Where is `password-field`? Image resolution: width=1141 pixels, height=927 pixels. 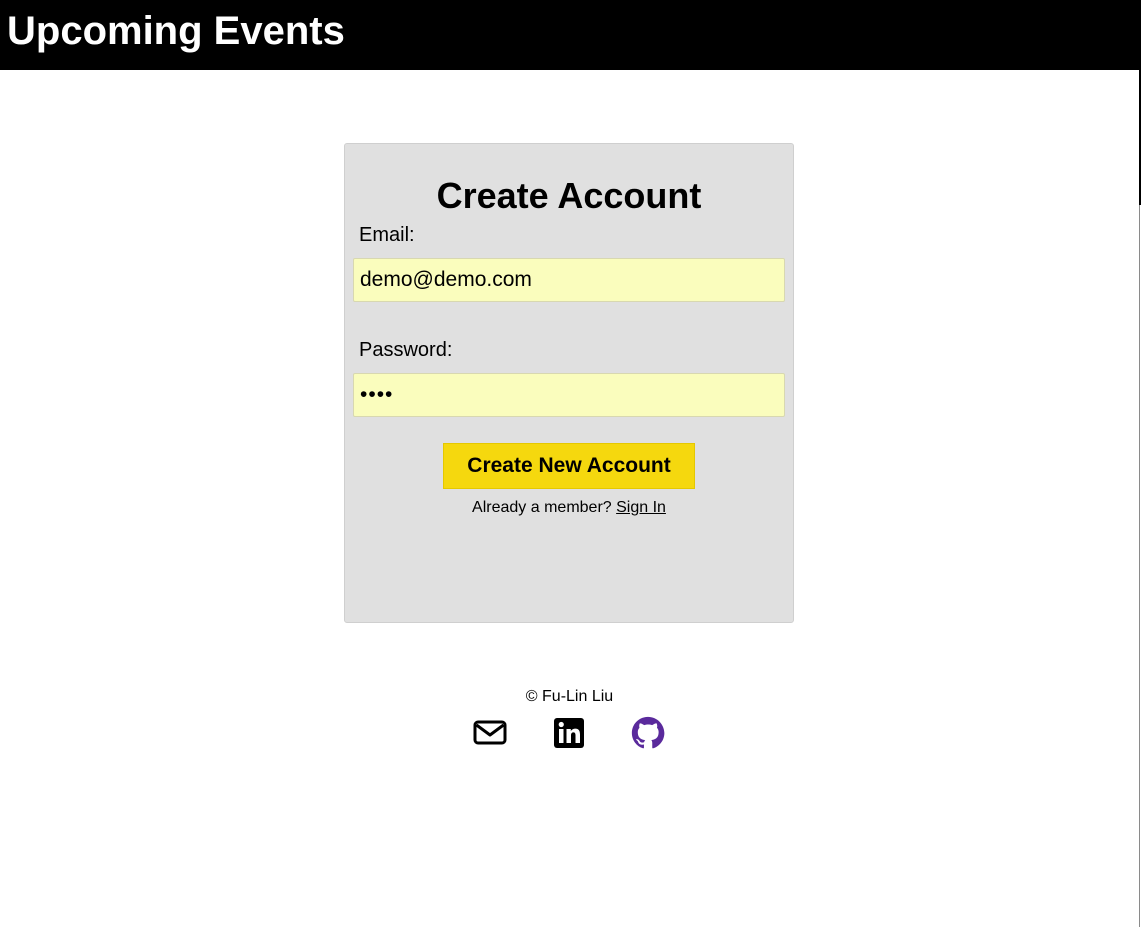
password-field is located at coordinates (569, 395).